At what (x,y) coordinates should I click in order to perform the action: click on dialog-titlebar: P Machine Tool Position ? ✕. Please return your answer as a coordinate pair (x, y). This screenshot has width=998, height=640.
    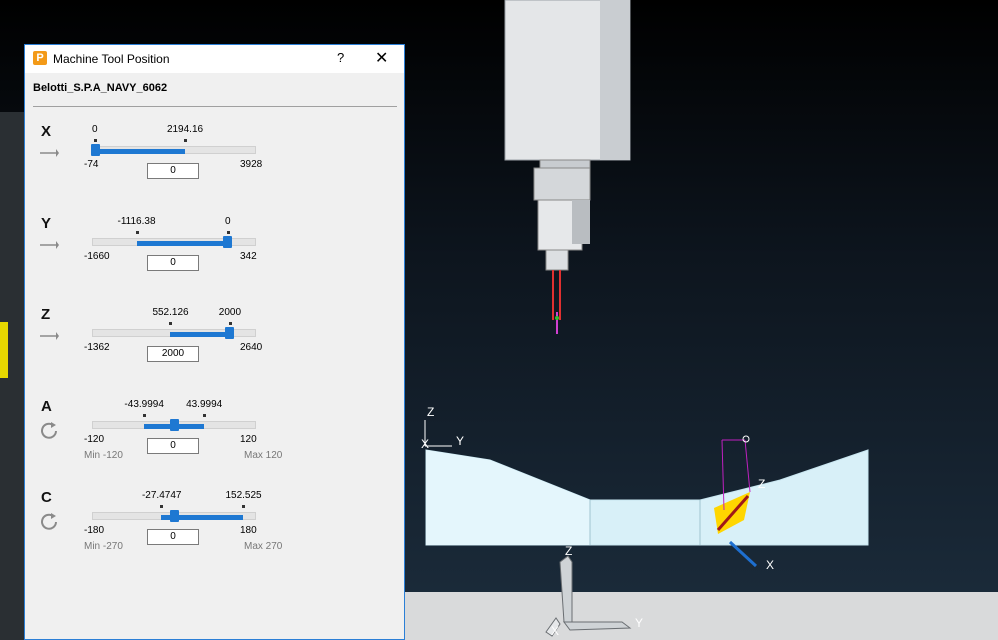
    Looking at the image, I should click on (214, 59).